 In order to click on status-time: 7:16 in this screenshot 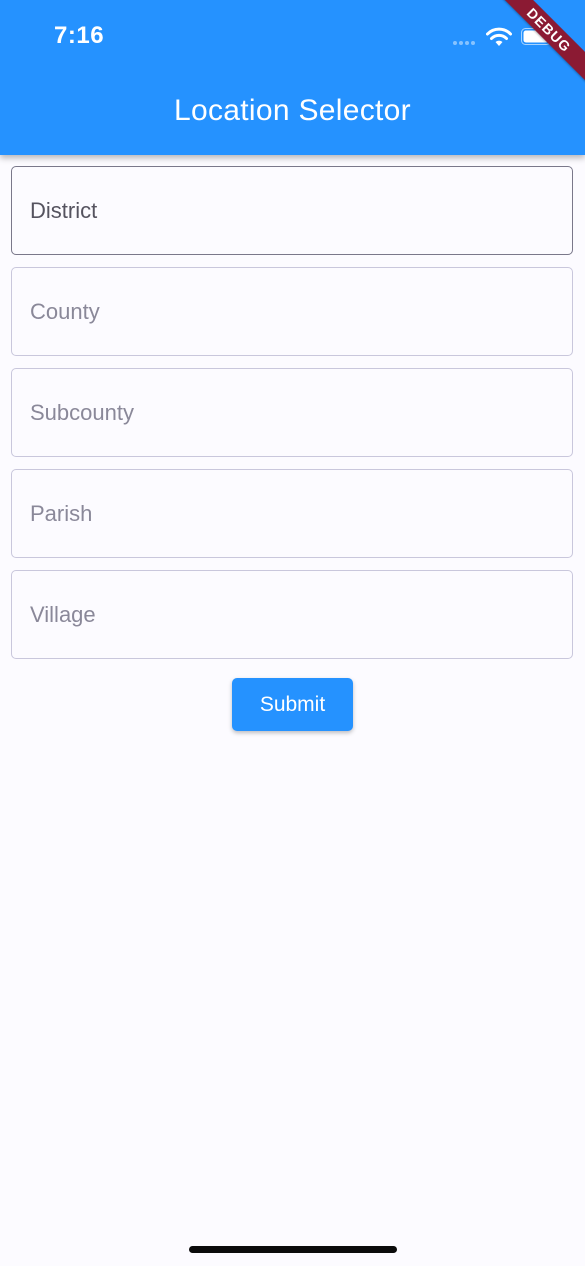, I will do `click(79, 35)`.